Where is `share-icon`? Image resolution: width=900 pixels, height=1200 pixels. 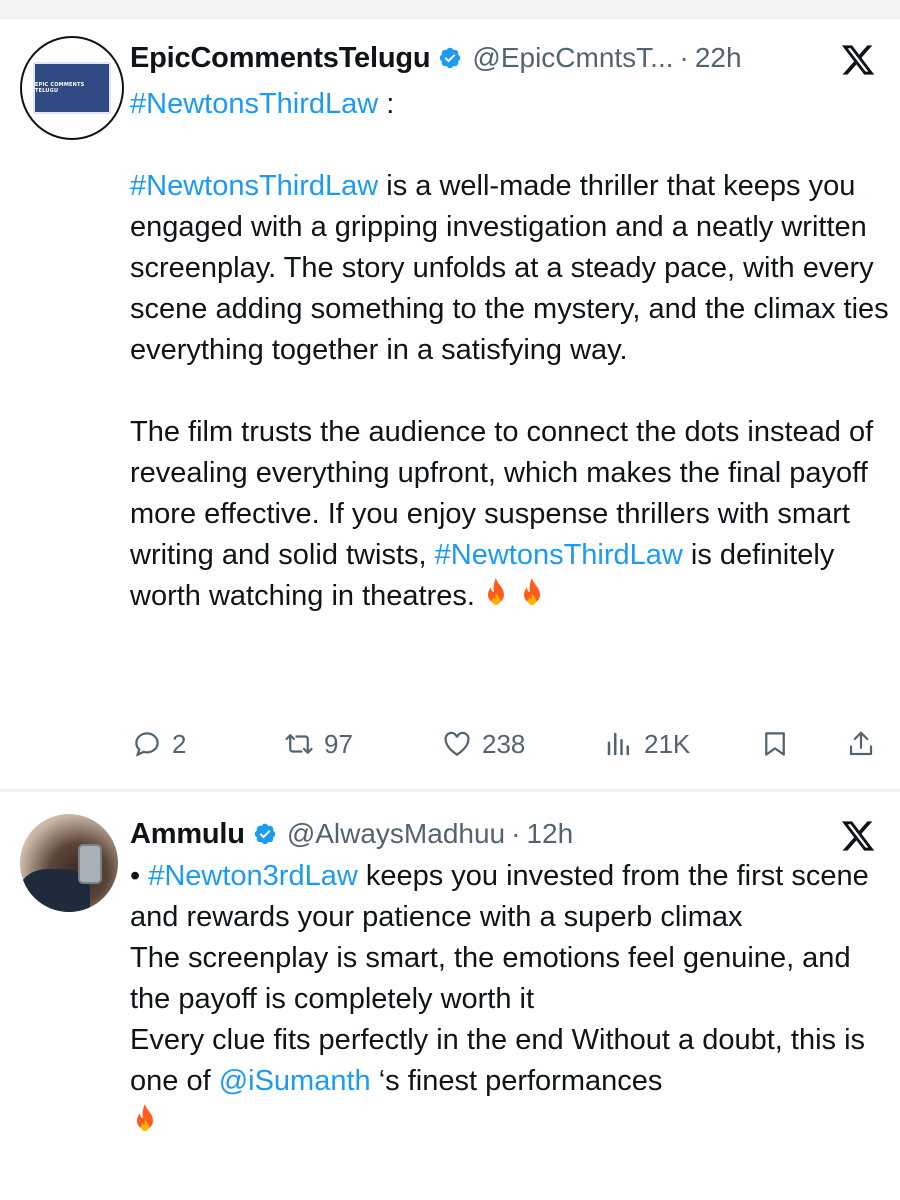 share-icon is located at coordinates (861, 743).